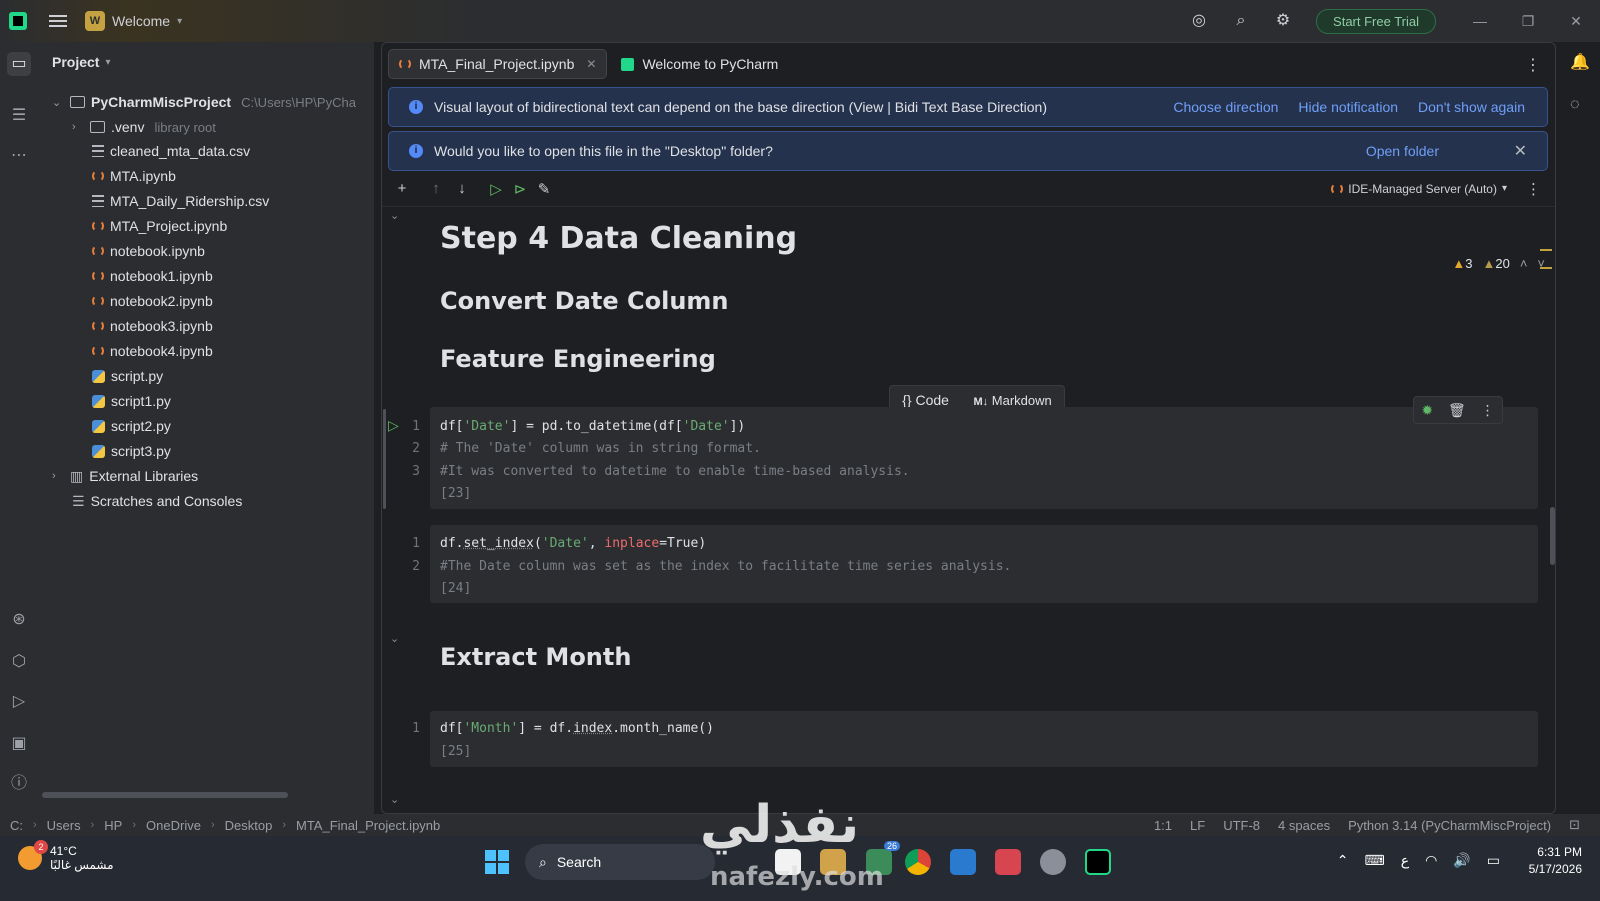  Describe the element at coordinates (19, 784) in the screenshot. I see `problems-icon: ⓘ` at that location.